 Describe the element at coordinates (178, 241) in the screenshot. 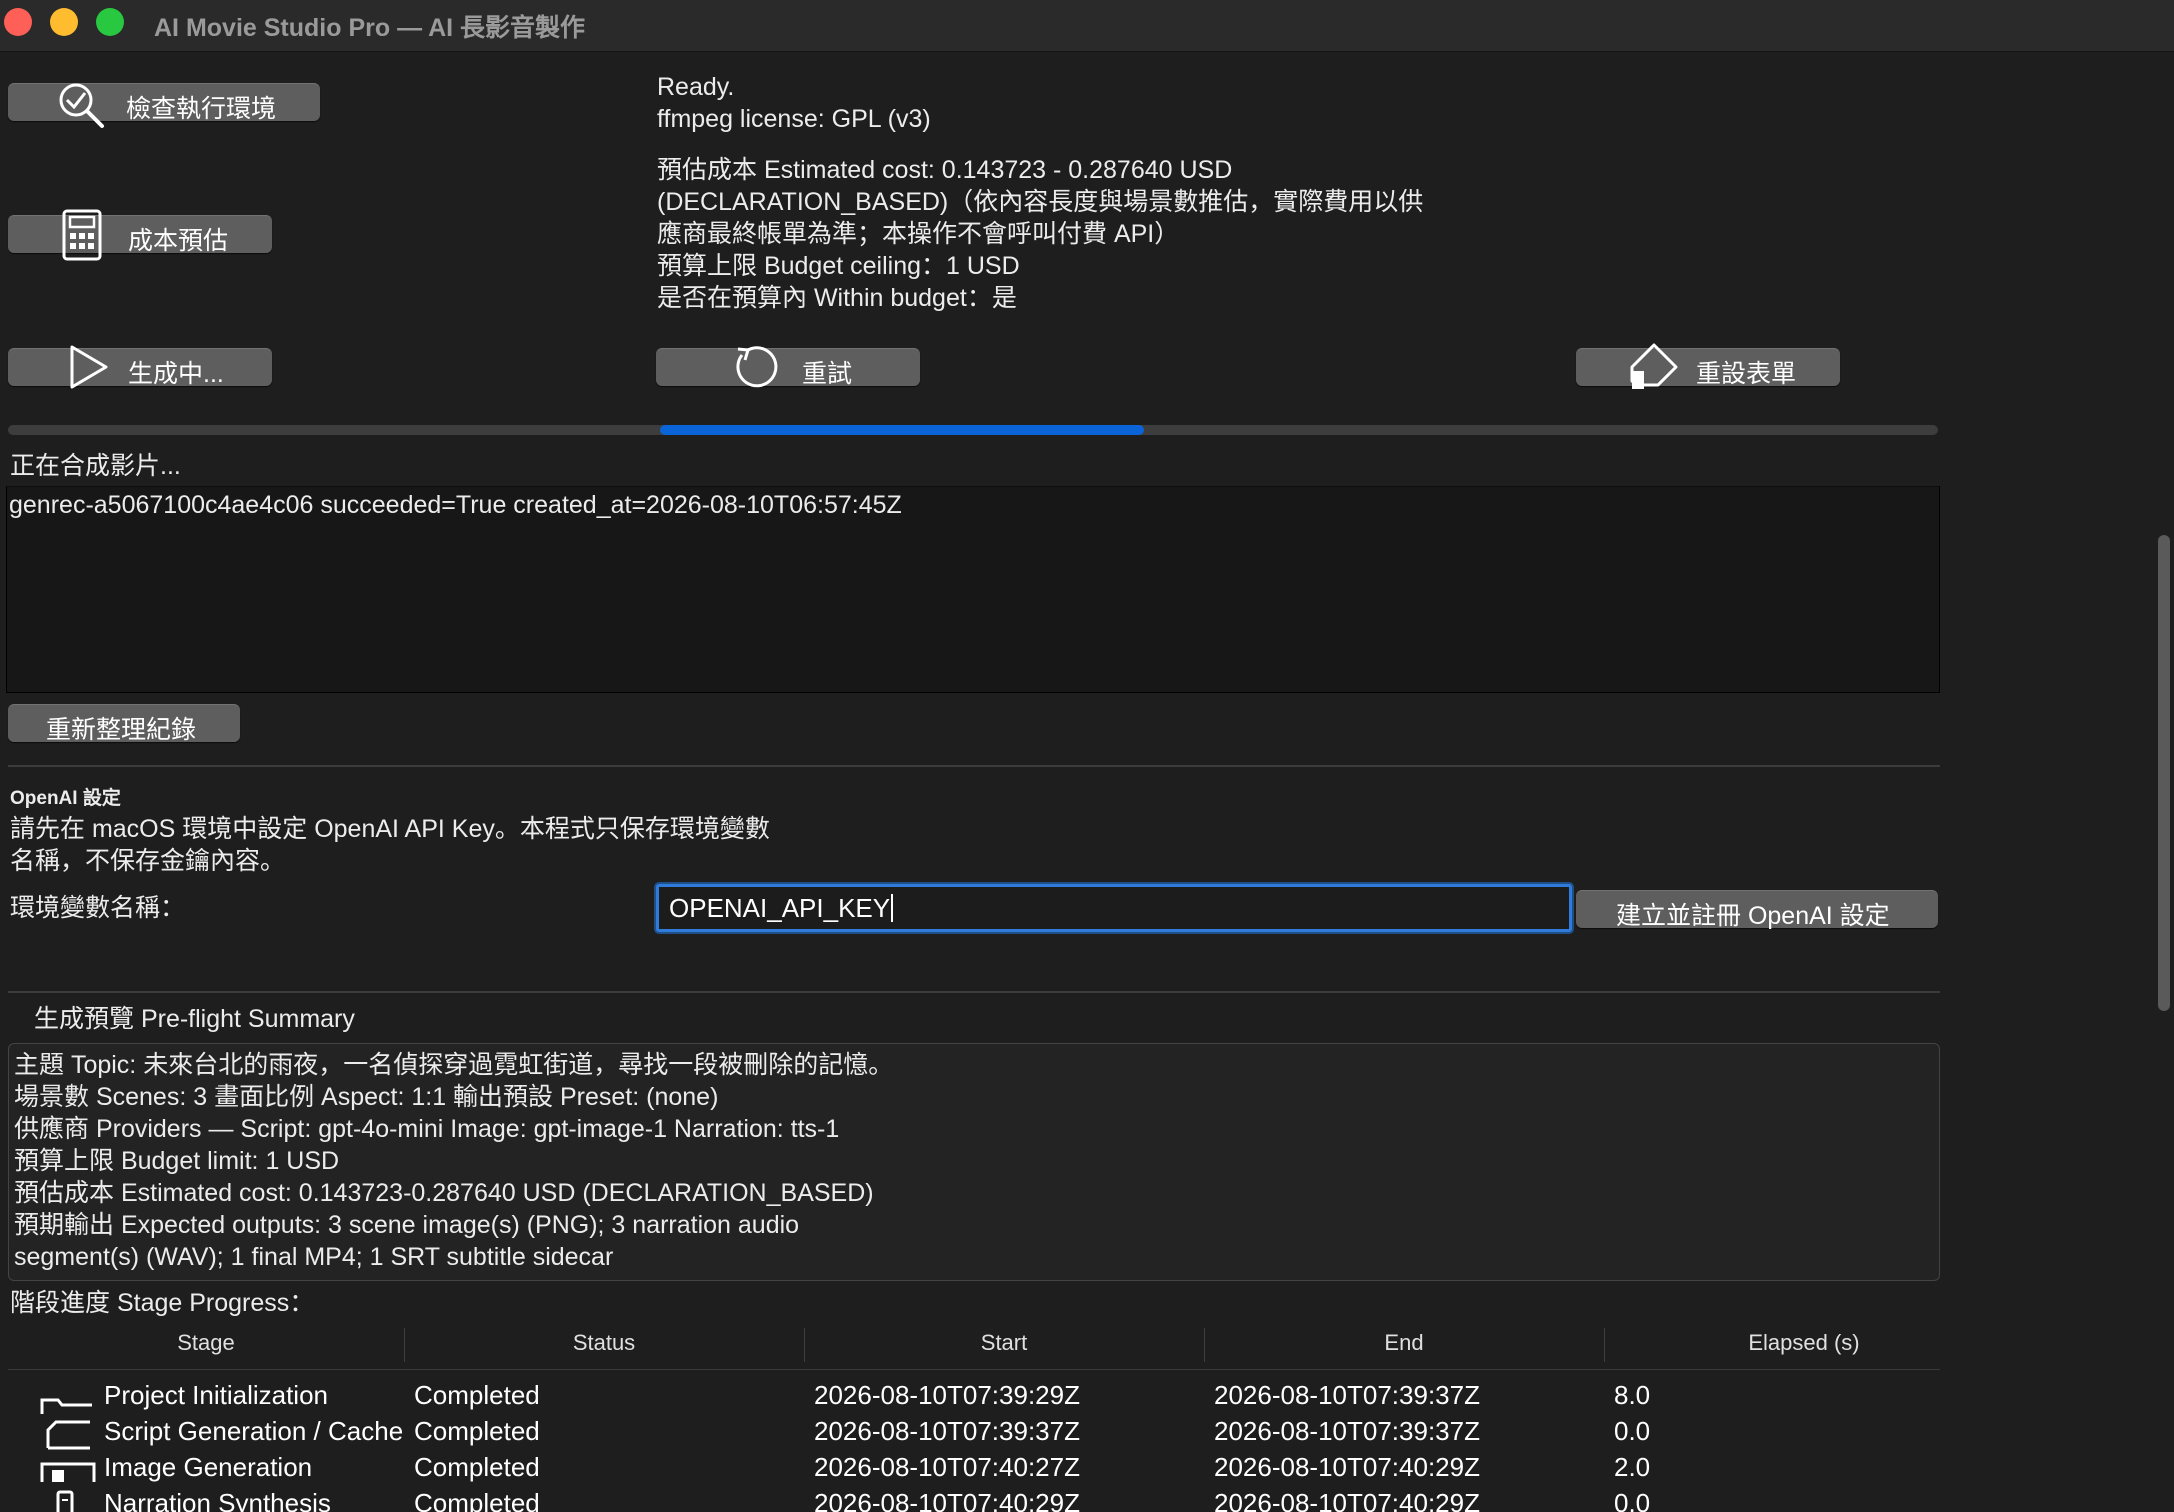

I see `cost-estimate-label: 成本預估` at that location.